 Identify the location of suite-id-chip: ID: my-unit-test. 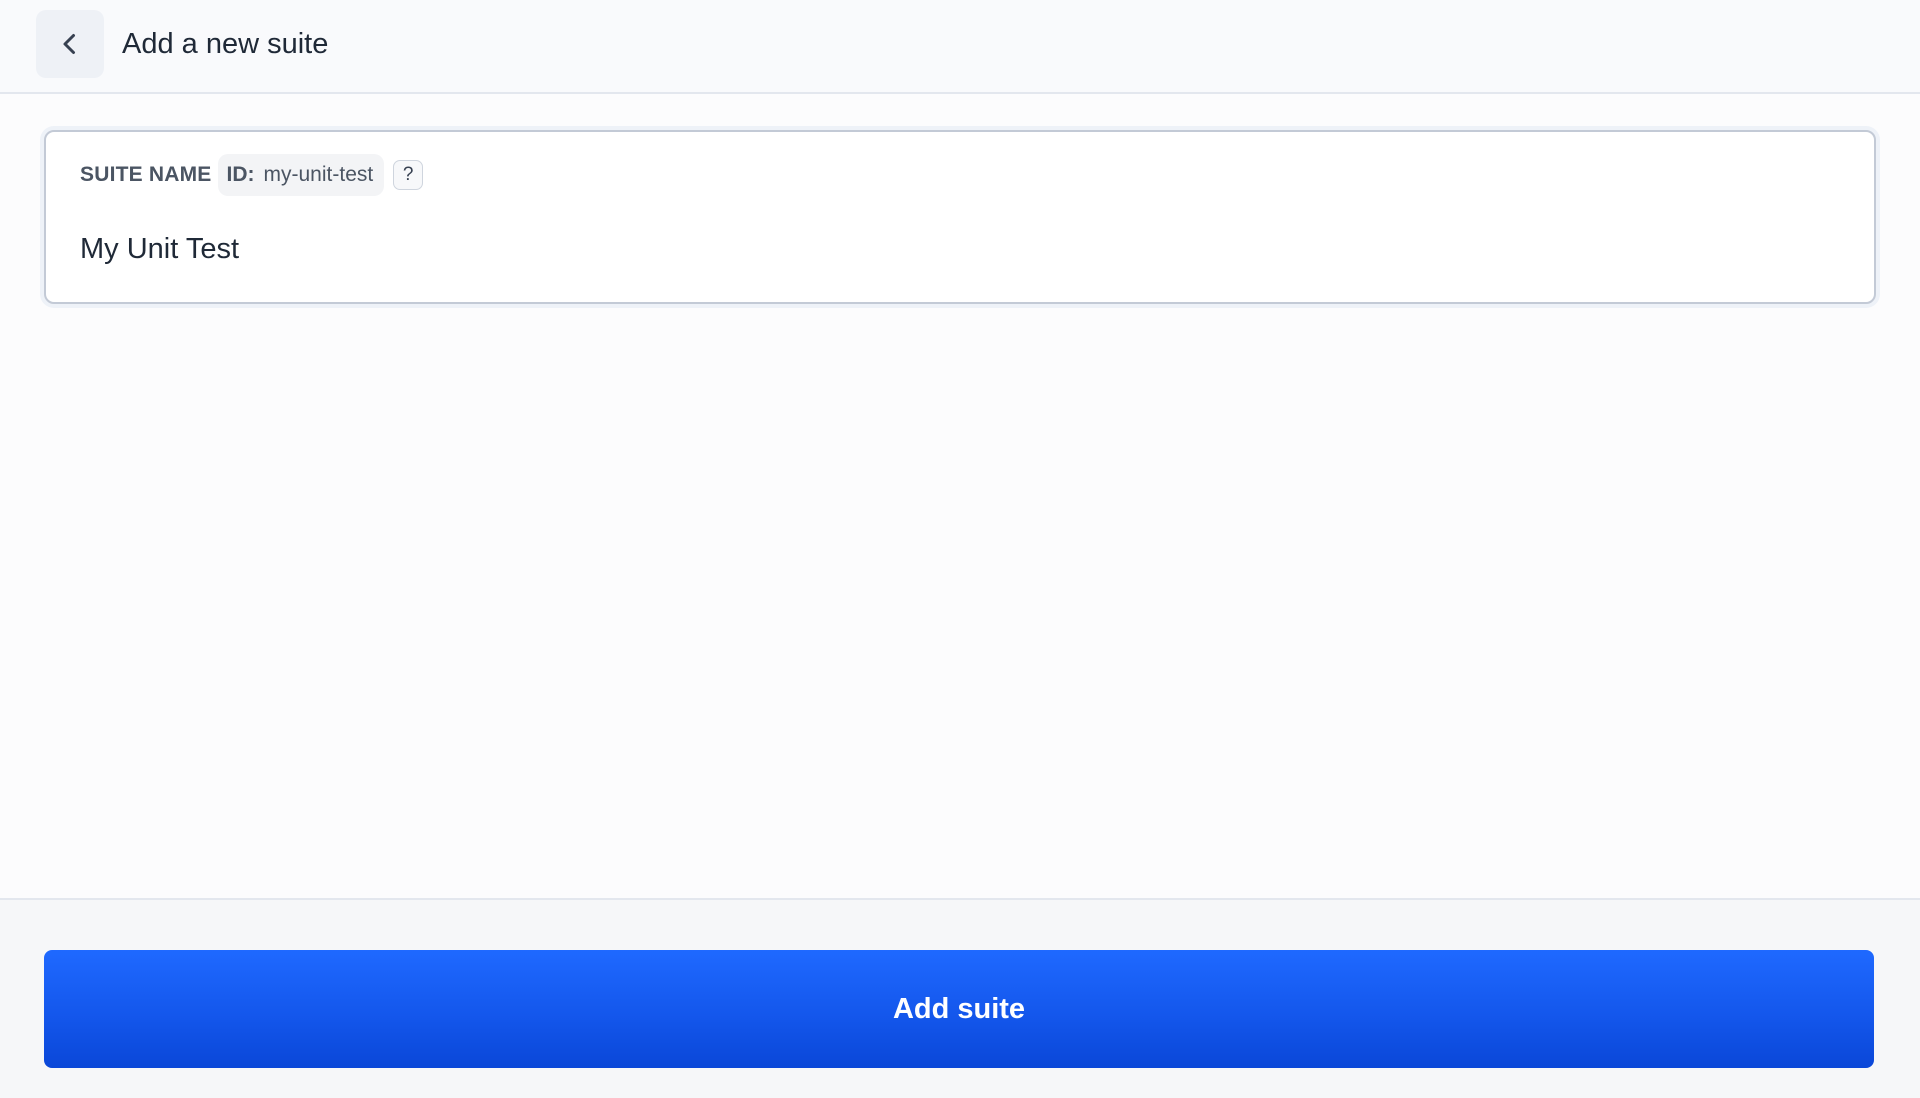
(301, 175).